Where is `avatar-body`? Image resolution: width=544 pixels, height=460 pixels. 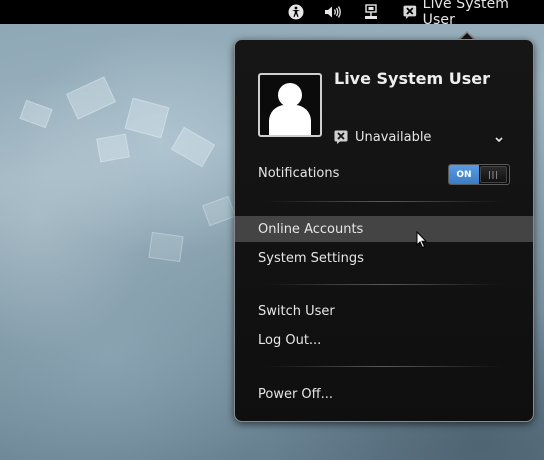 avatar-body is located at coordinates (290, 120).